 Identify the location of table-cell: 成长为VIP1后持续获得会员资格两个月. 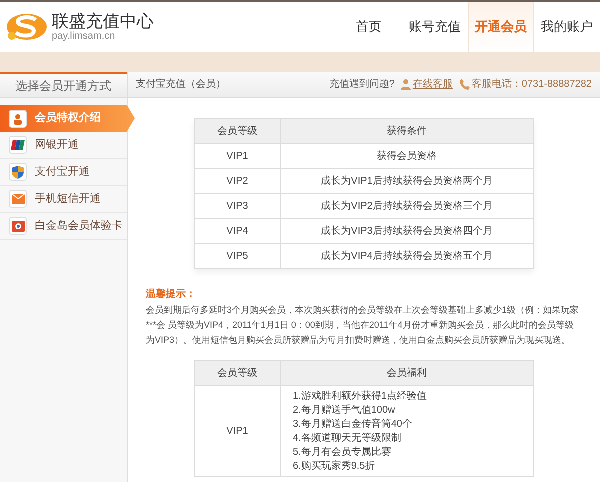
(407, 181).